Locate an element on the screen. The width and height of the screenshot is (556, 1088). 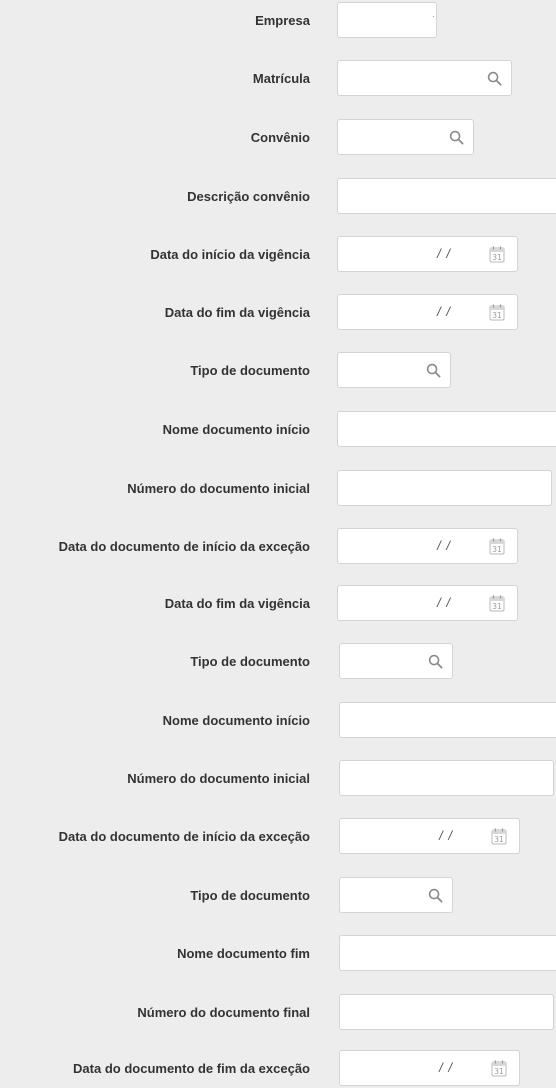
row-tipo-documento-3: Tipo de documento is located at coordinates (278, 896).